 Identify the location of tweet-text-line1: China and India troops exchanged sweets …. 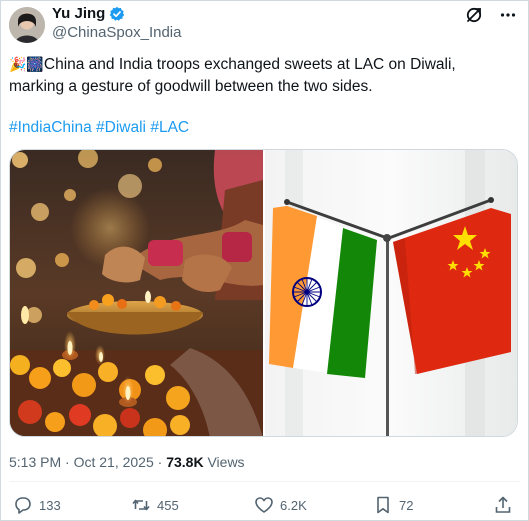
(249, 64).